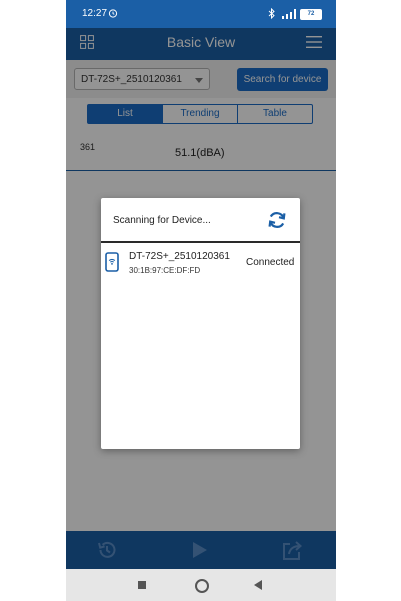  Describe the element at coordinates (311, 14) in the screenshot. I see `battery-icon: 72` at that location.